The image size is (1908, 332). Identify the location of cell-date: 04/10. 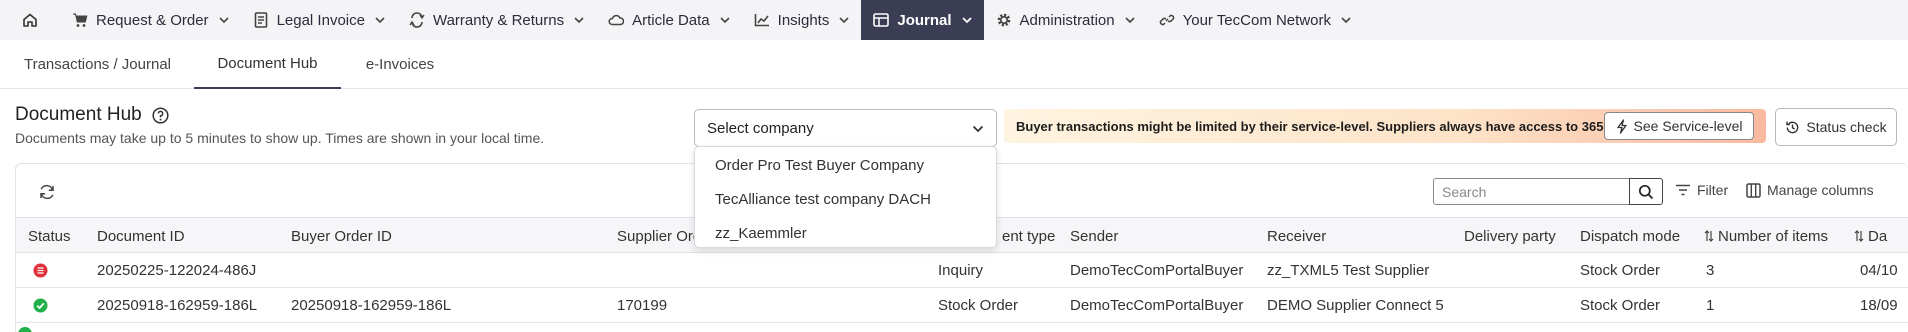
(1879, 270).